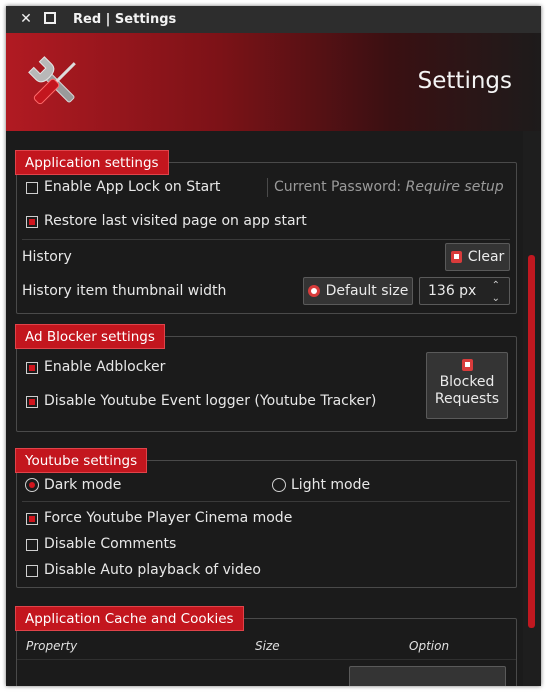 The width and height of the screenshot is (546, 693). Describe the element at coordinates (81, 460) in the screenshot. I see `youtube-settings-tab: Youtube settings` at that location.